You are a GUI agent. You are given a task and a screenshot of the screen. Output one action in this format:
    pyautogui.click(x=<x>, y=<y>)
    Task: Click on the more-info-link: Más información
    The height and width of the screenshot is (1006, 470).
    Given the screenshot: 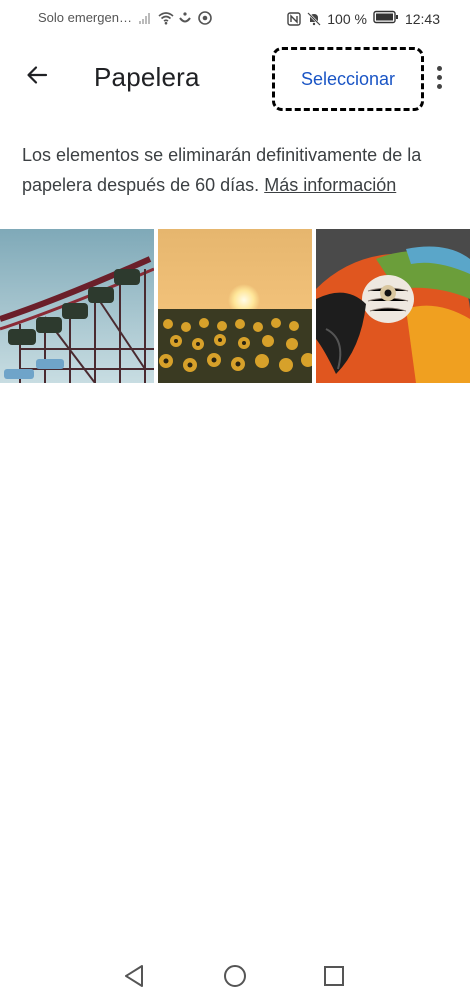 What is the action you would take?
    pyautogui.click(x=330, y=185)
    